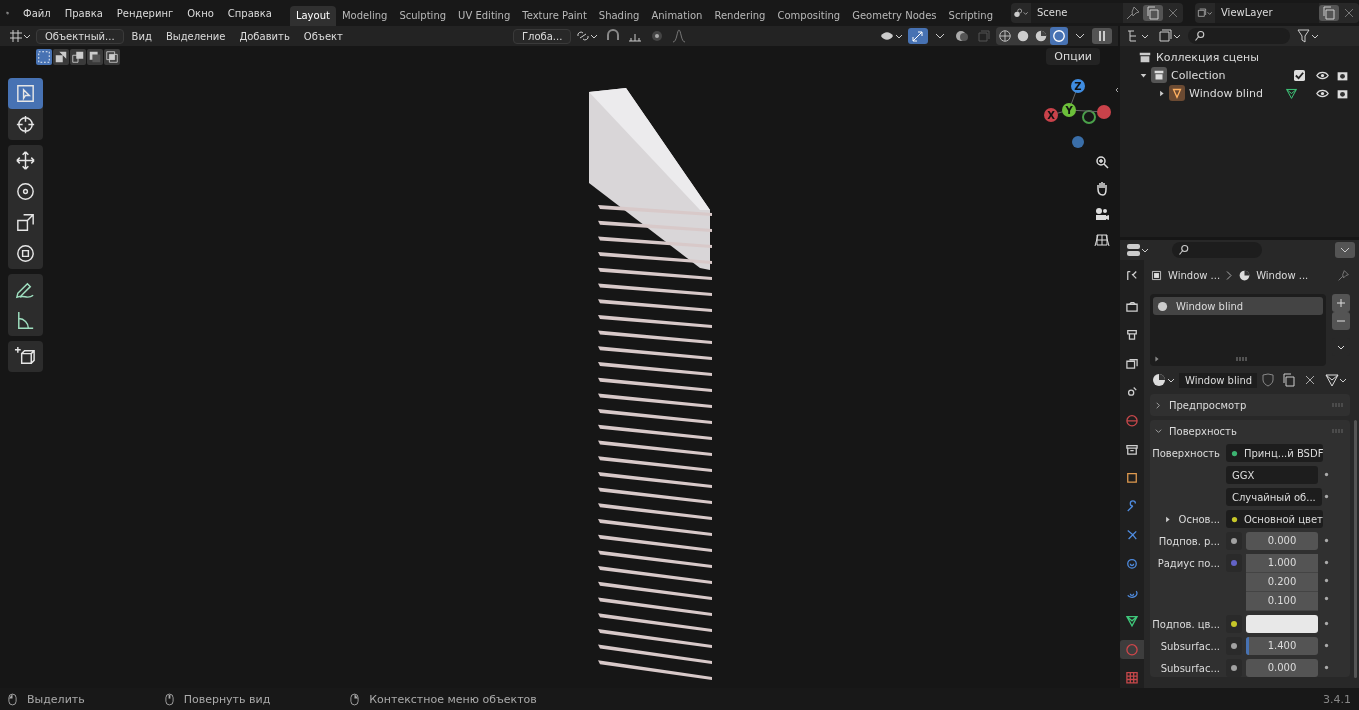  I want to click on property-label: Поверхность, so click(1186, 453).